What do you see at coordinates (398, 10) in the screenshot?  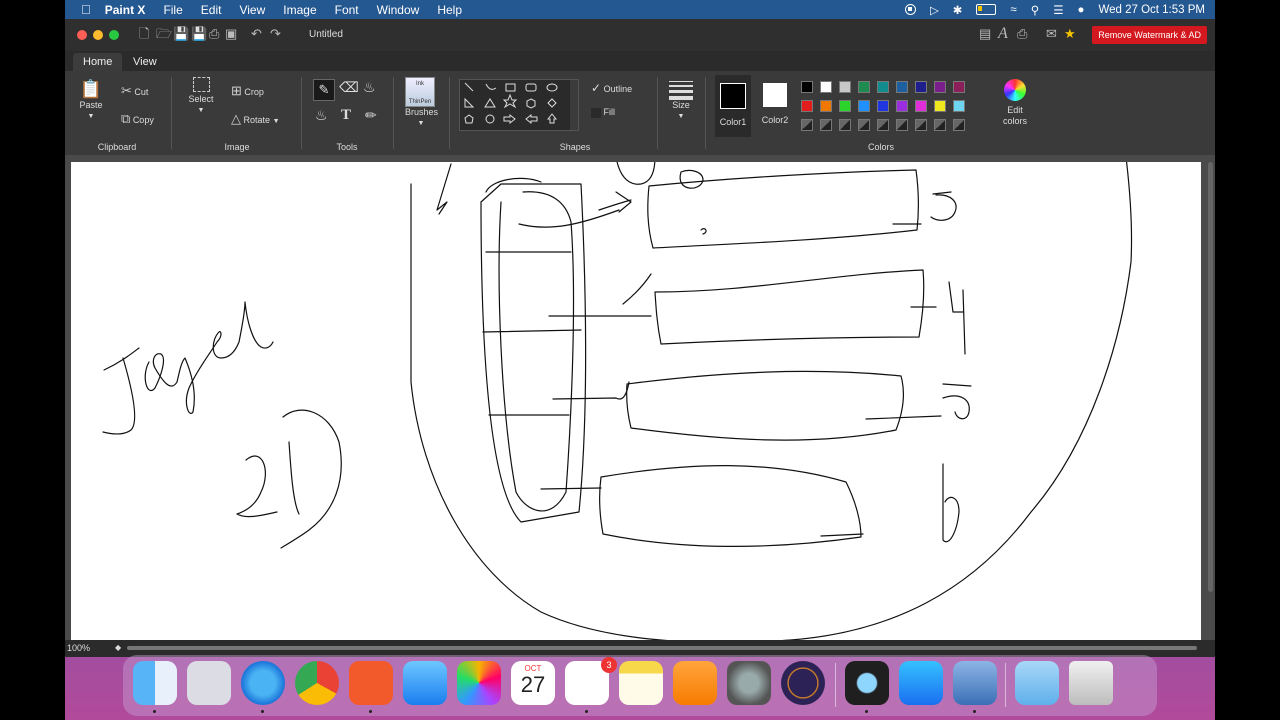 I see `menu-window: Window` at bounding box center [398, 10].